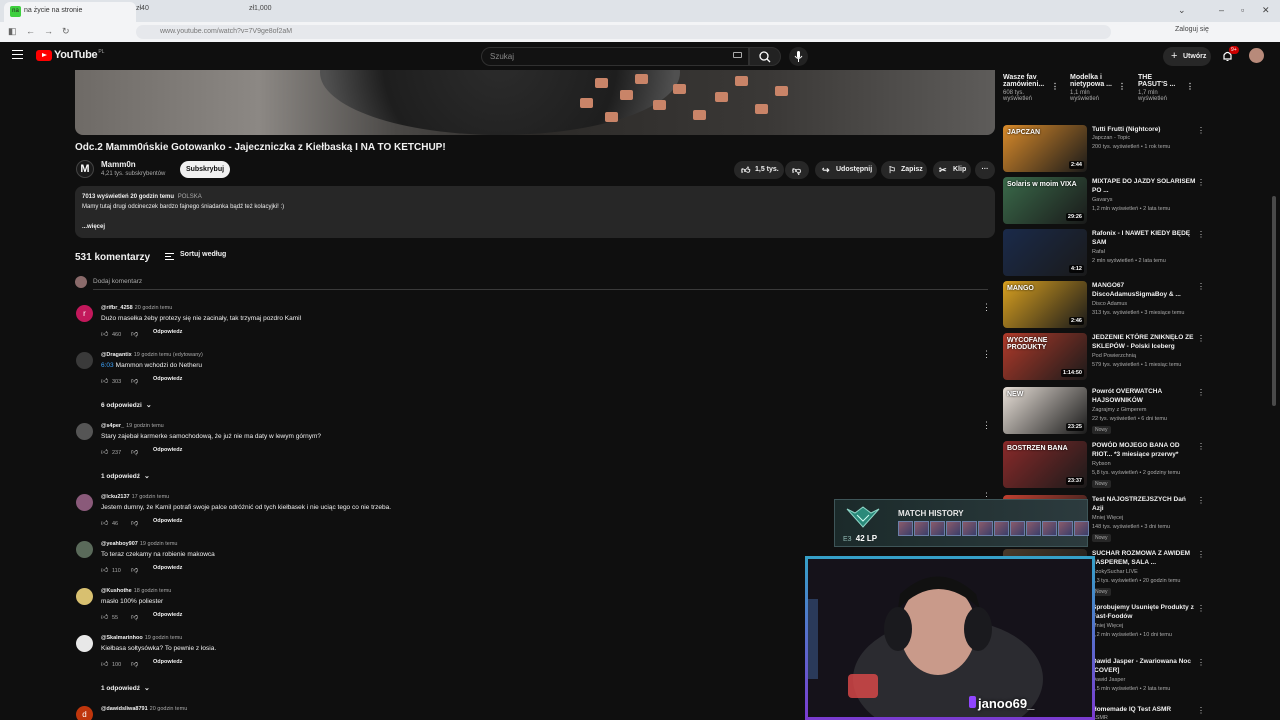 Image resolution: width=1280 pixels, height=720 pixels. What do you see at coordinates (1045, 410) in the screenshot?
I see `video-thumbnail: NEW 23:25` at bounding box center [1045, 410].